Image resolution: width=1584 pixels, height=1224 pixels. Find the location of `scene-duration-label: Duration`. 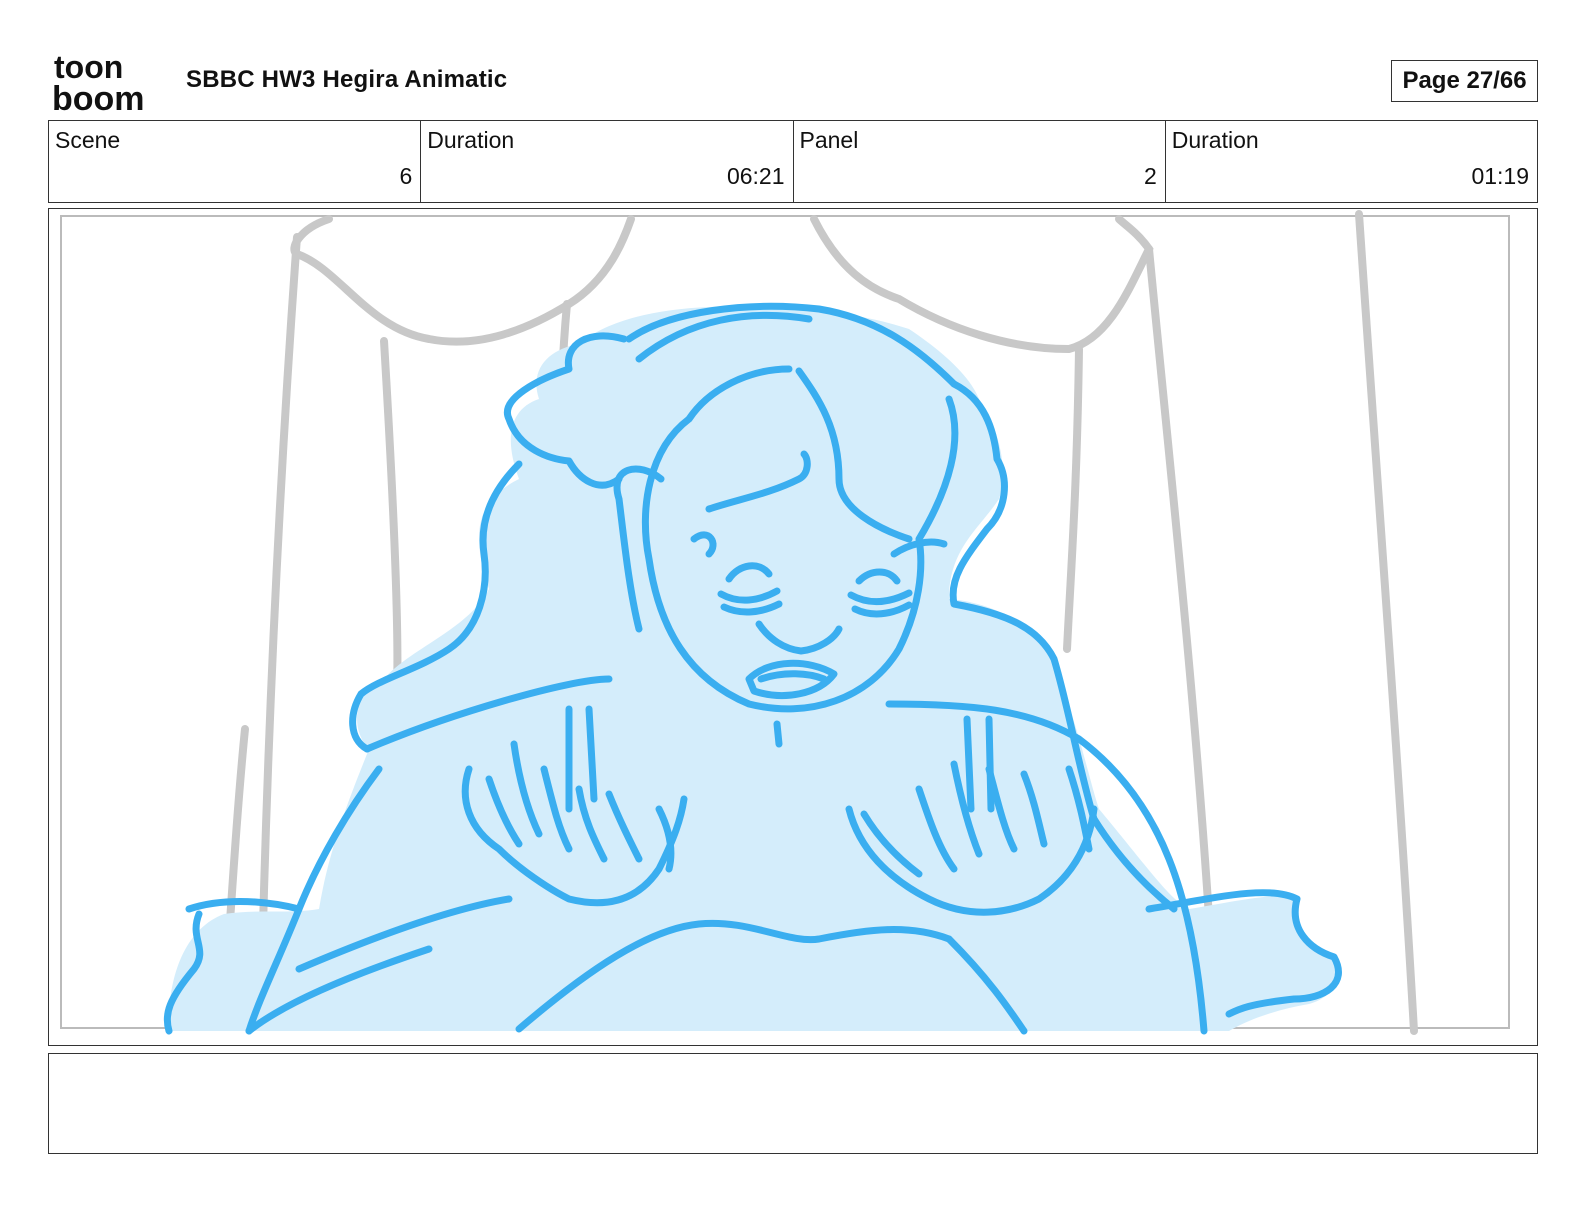

scene-duration-label: Duration is located at coordinates (471, 140).